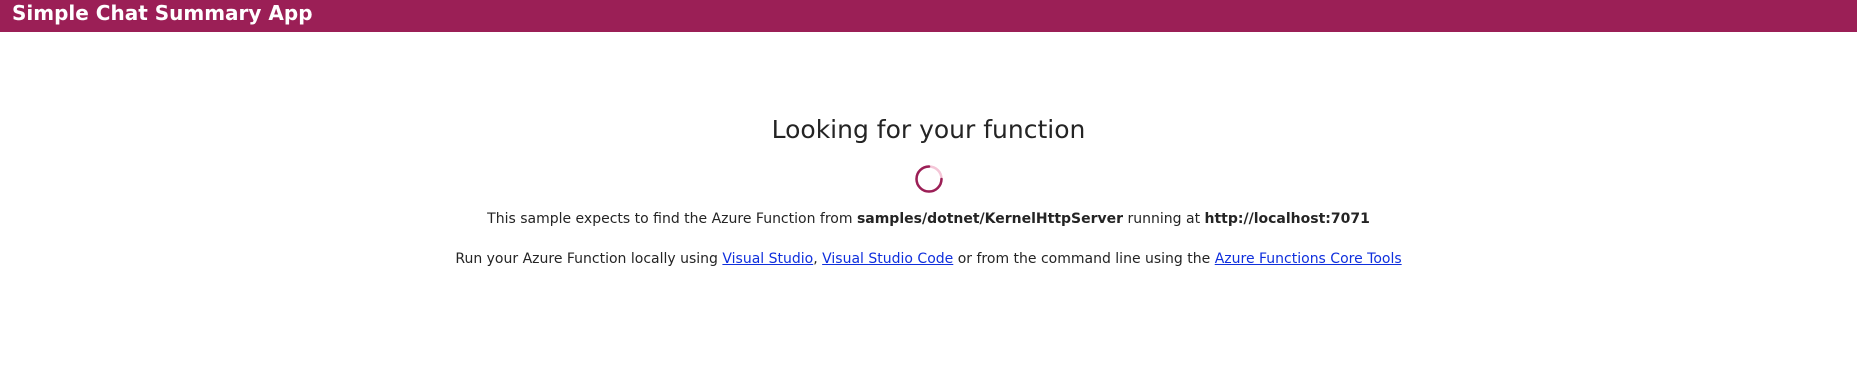 This screenshot has width=1857, height=377. Describe the element at coordinates (589, 259) in the screenshot. I see `line2-prefix: Run your Azure Function locally using` at that location.